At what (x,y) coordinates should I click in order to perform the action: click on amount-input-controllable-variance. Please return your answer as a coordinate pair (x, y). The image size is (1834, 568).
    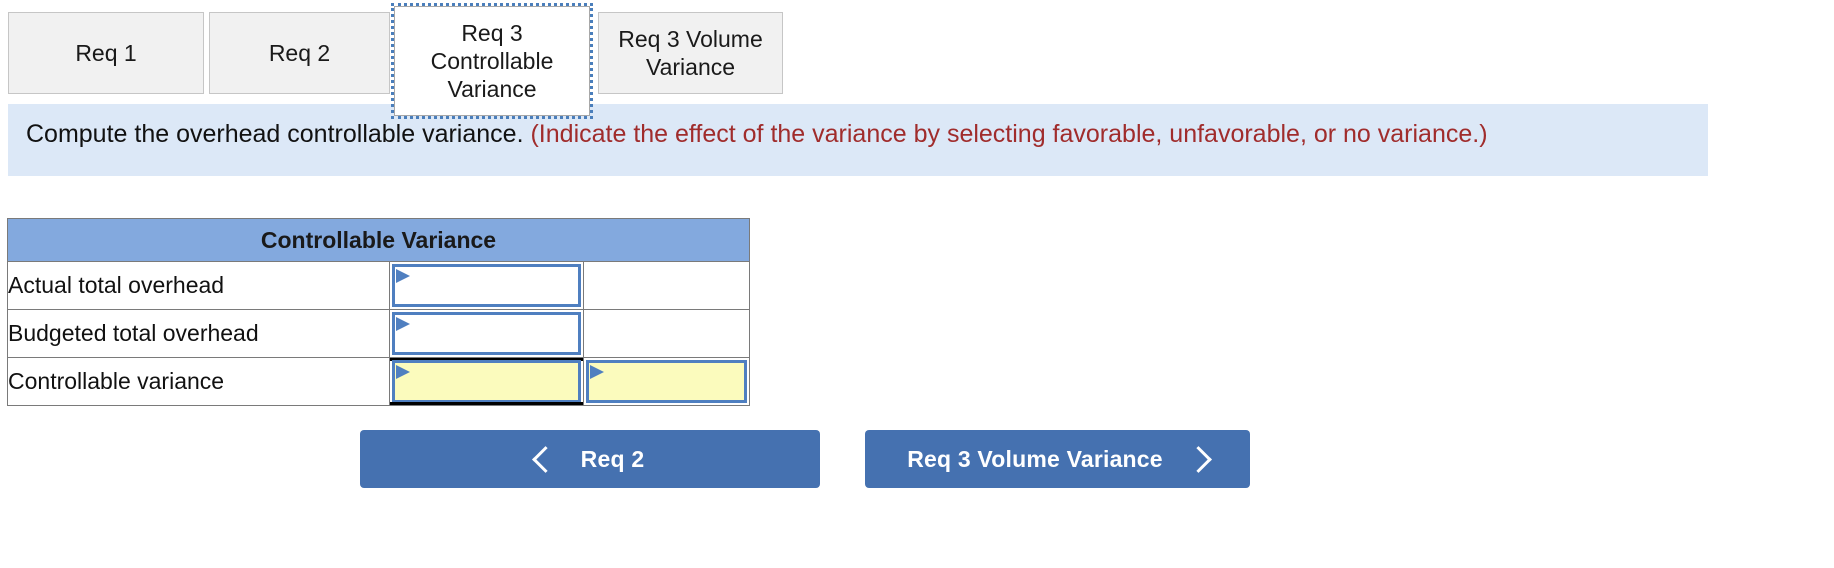
    Looking at the image, I should click on (486, 381).